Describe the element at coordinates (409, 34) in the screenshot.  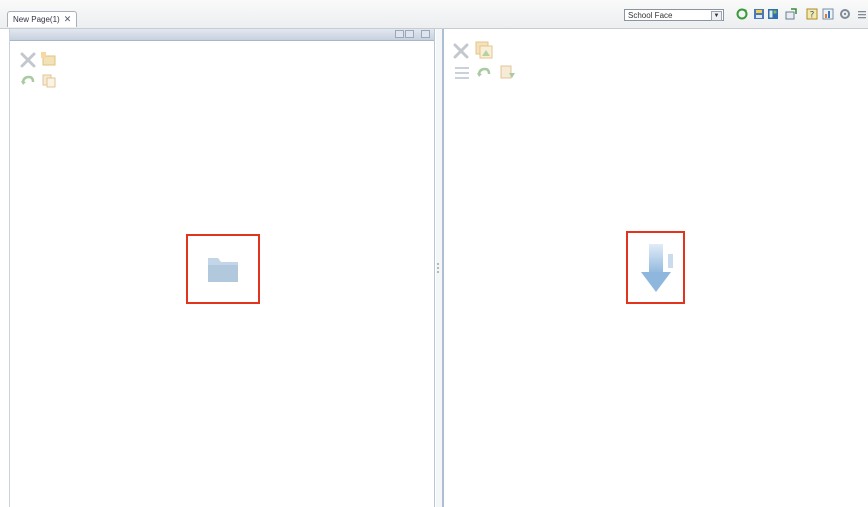
I see `pane-maximize-button` at that location.